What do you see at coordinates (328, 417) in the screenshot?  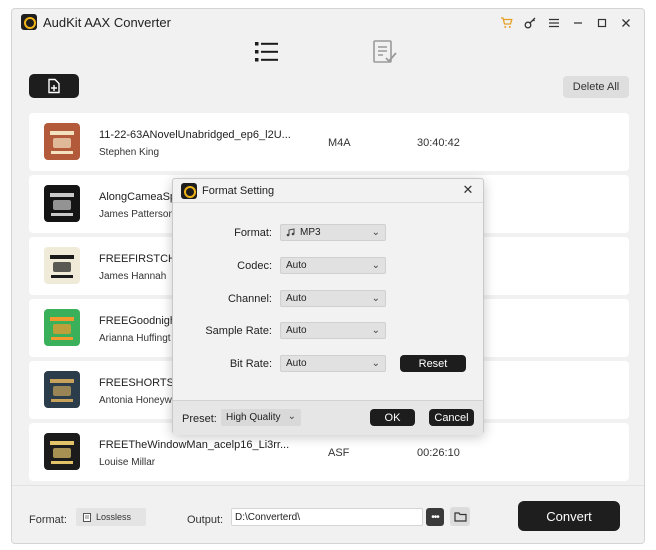 I see `dialog-footer: Preset: High Quality ⌄ OK Cancel` at bounding box center [328, 417].